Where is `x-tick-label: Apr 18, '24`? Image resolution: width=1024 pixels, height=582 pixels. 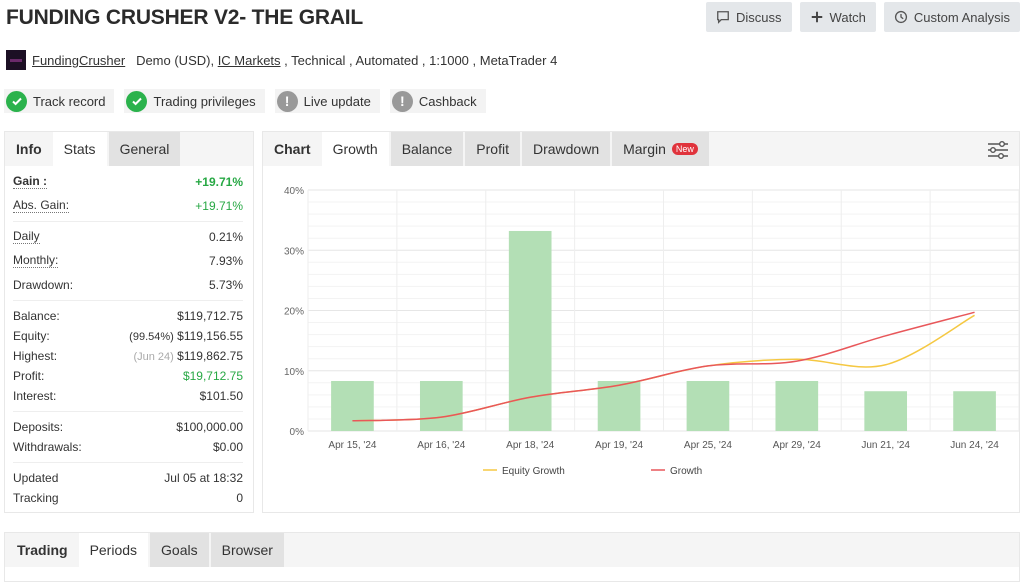 x-tick-label: Apr 18, '24 is located at coordinates (530, 445).